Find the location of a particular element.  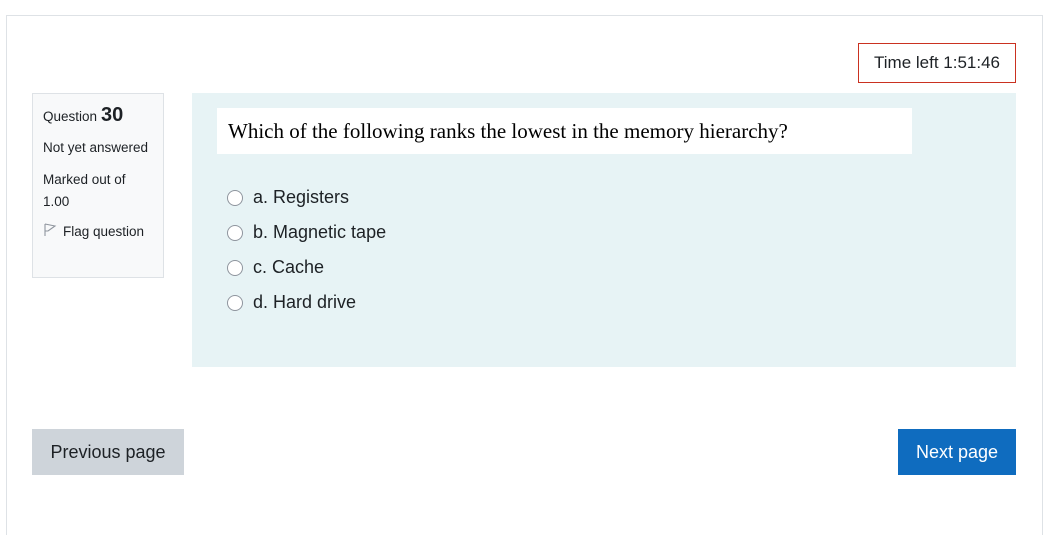

answer-option-d: d. Hard drive is located at coordinates (306, 302).